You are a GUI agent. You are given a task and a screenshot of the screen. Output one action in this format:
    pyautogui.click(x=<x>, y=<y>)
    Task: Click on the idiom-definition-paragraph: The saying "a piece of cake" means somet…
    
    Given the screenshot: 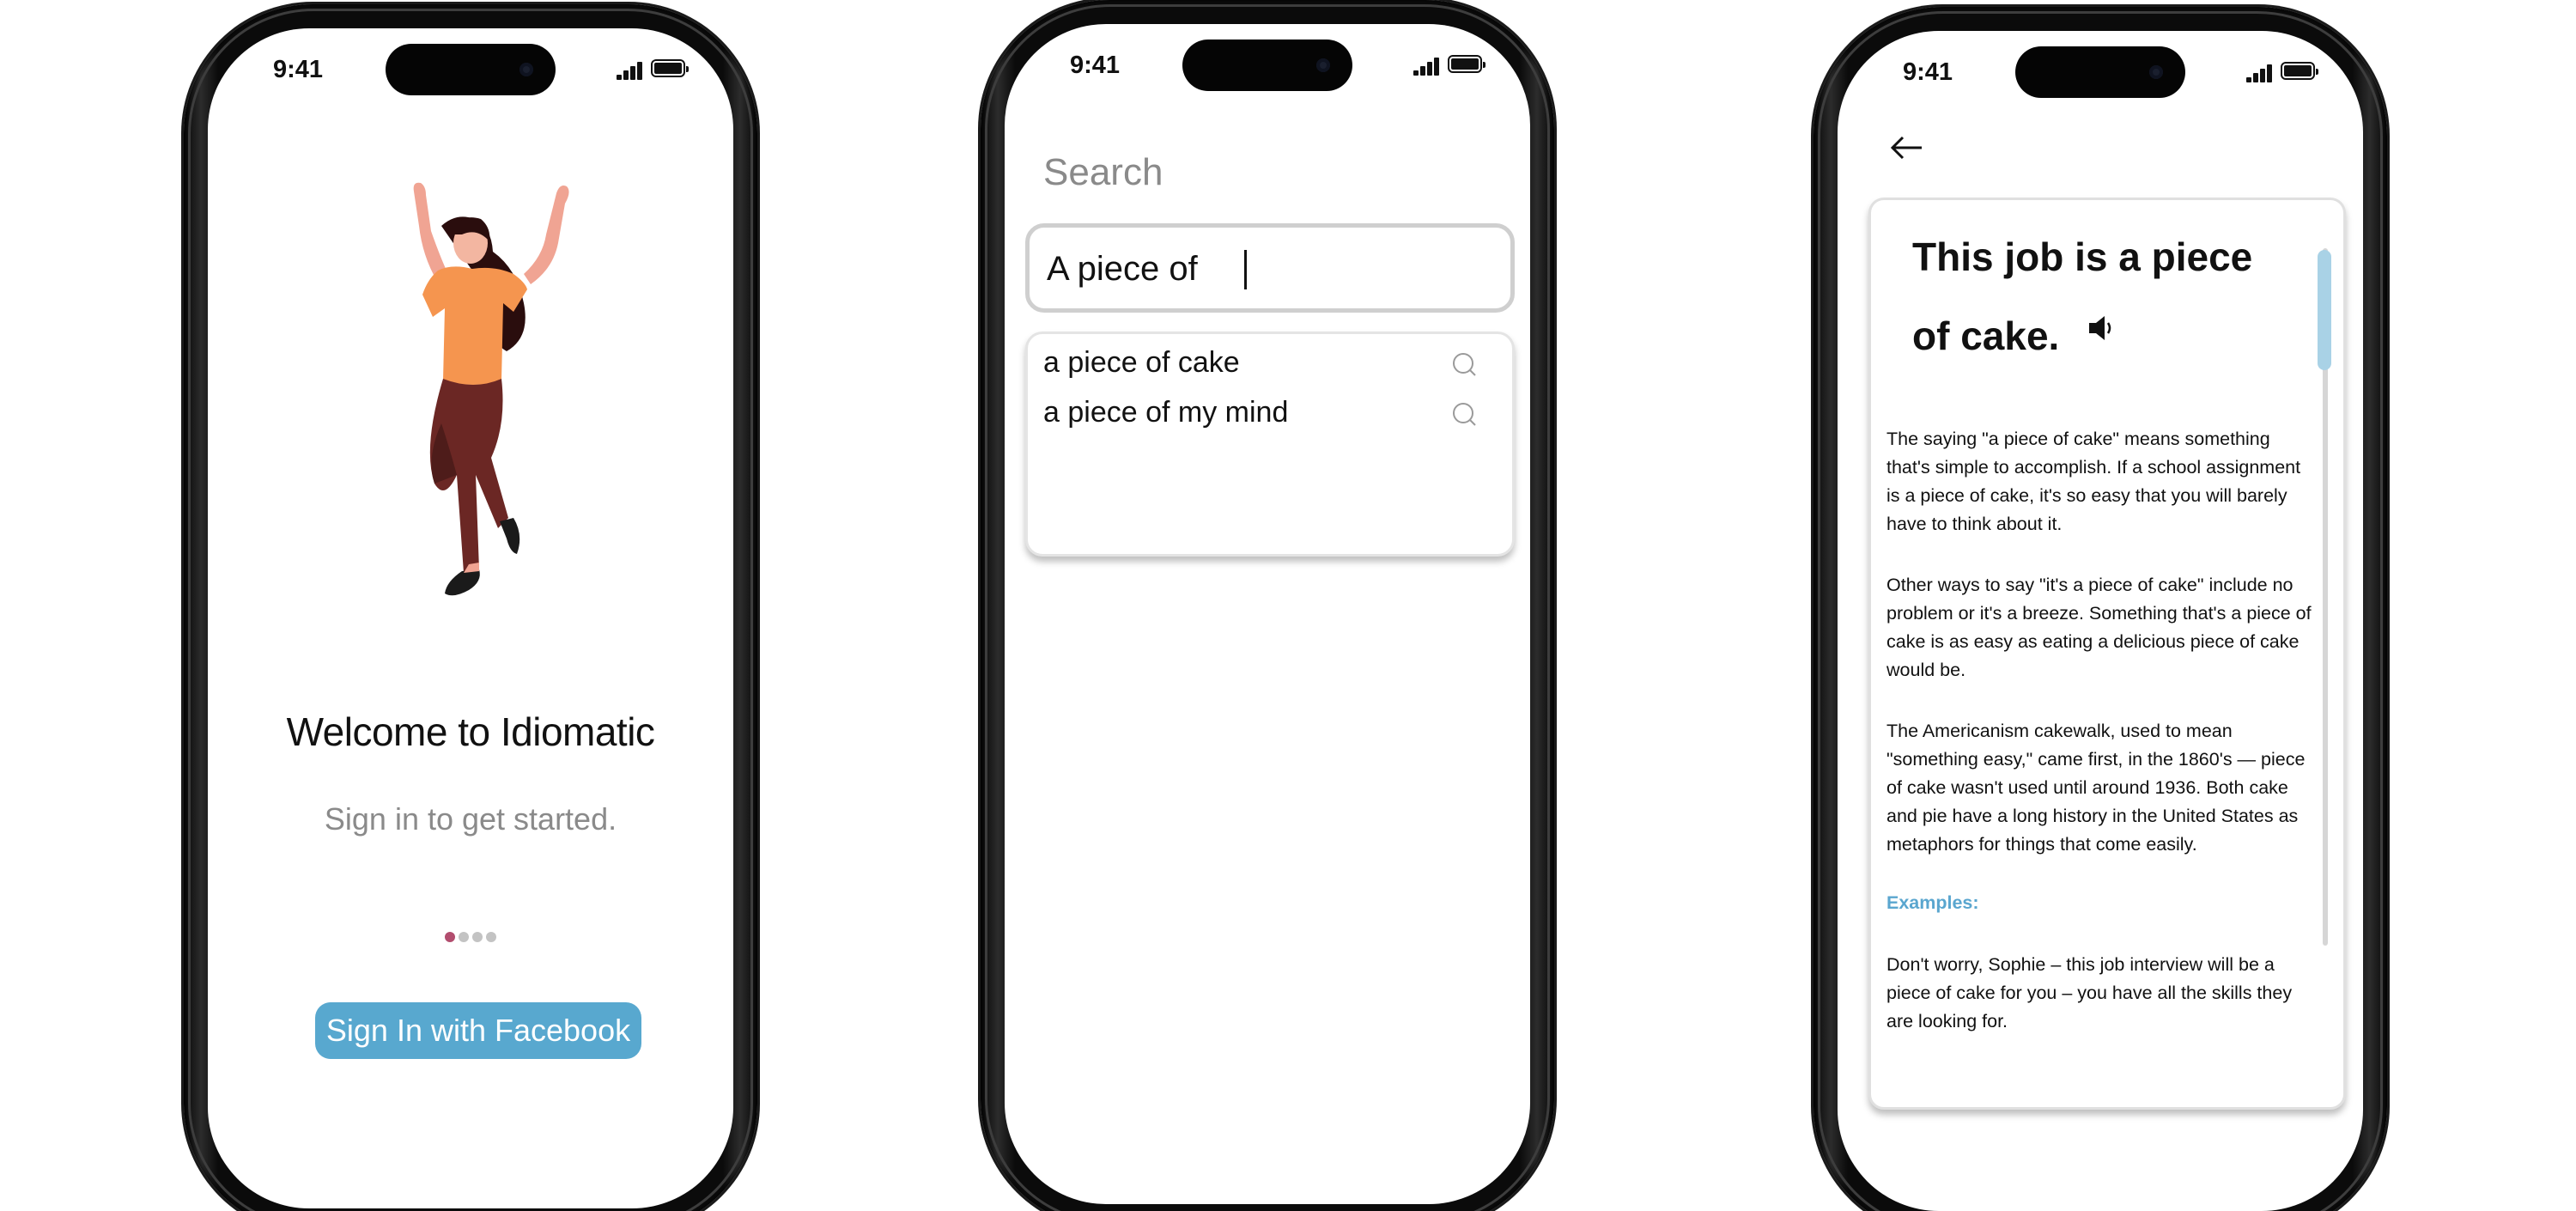 What is the action you would take?
    pyautogui.click(x=2093, y=482)
    